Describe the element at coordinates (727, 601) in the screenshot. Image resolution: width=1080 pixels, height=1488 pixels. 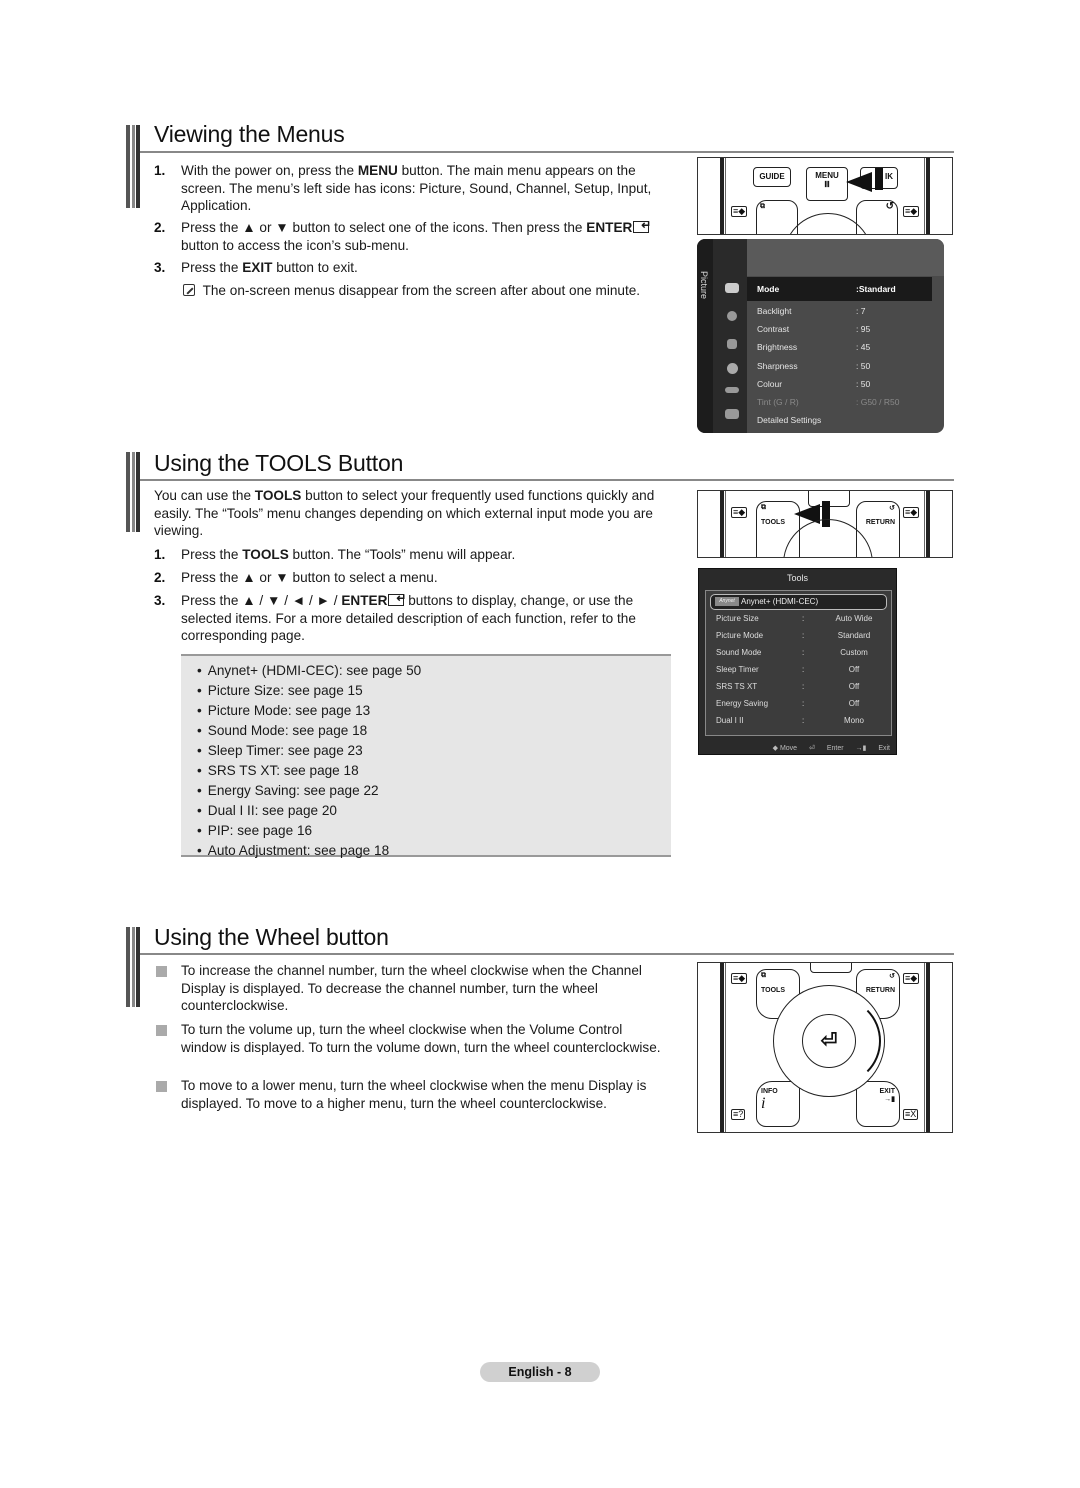
I see `anynet-logo: Anynet` at that location.